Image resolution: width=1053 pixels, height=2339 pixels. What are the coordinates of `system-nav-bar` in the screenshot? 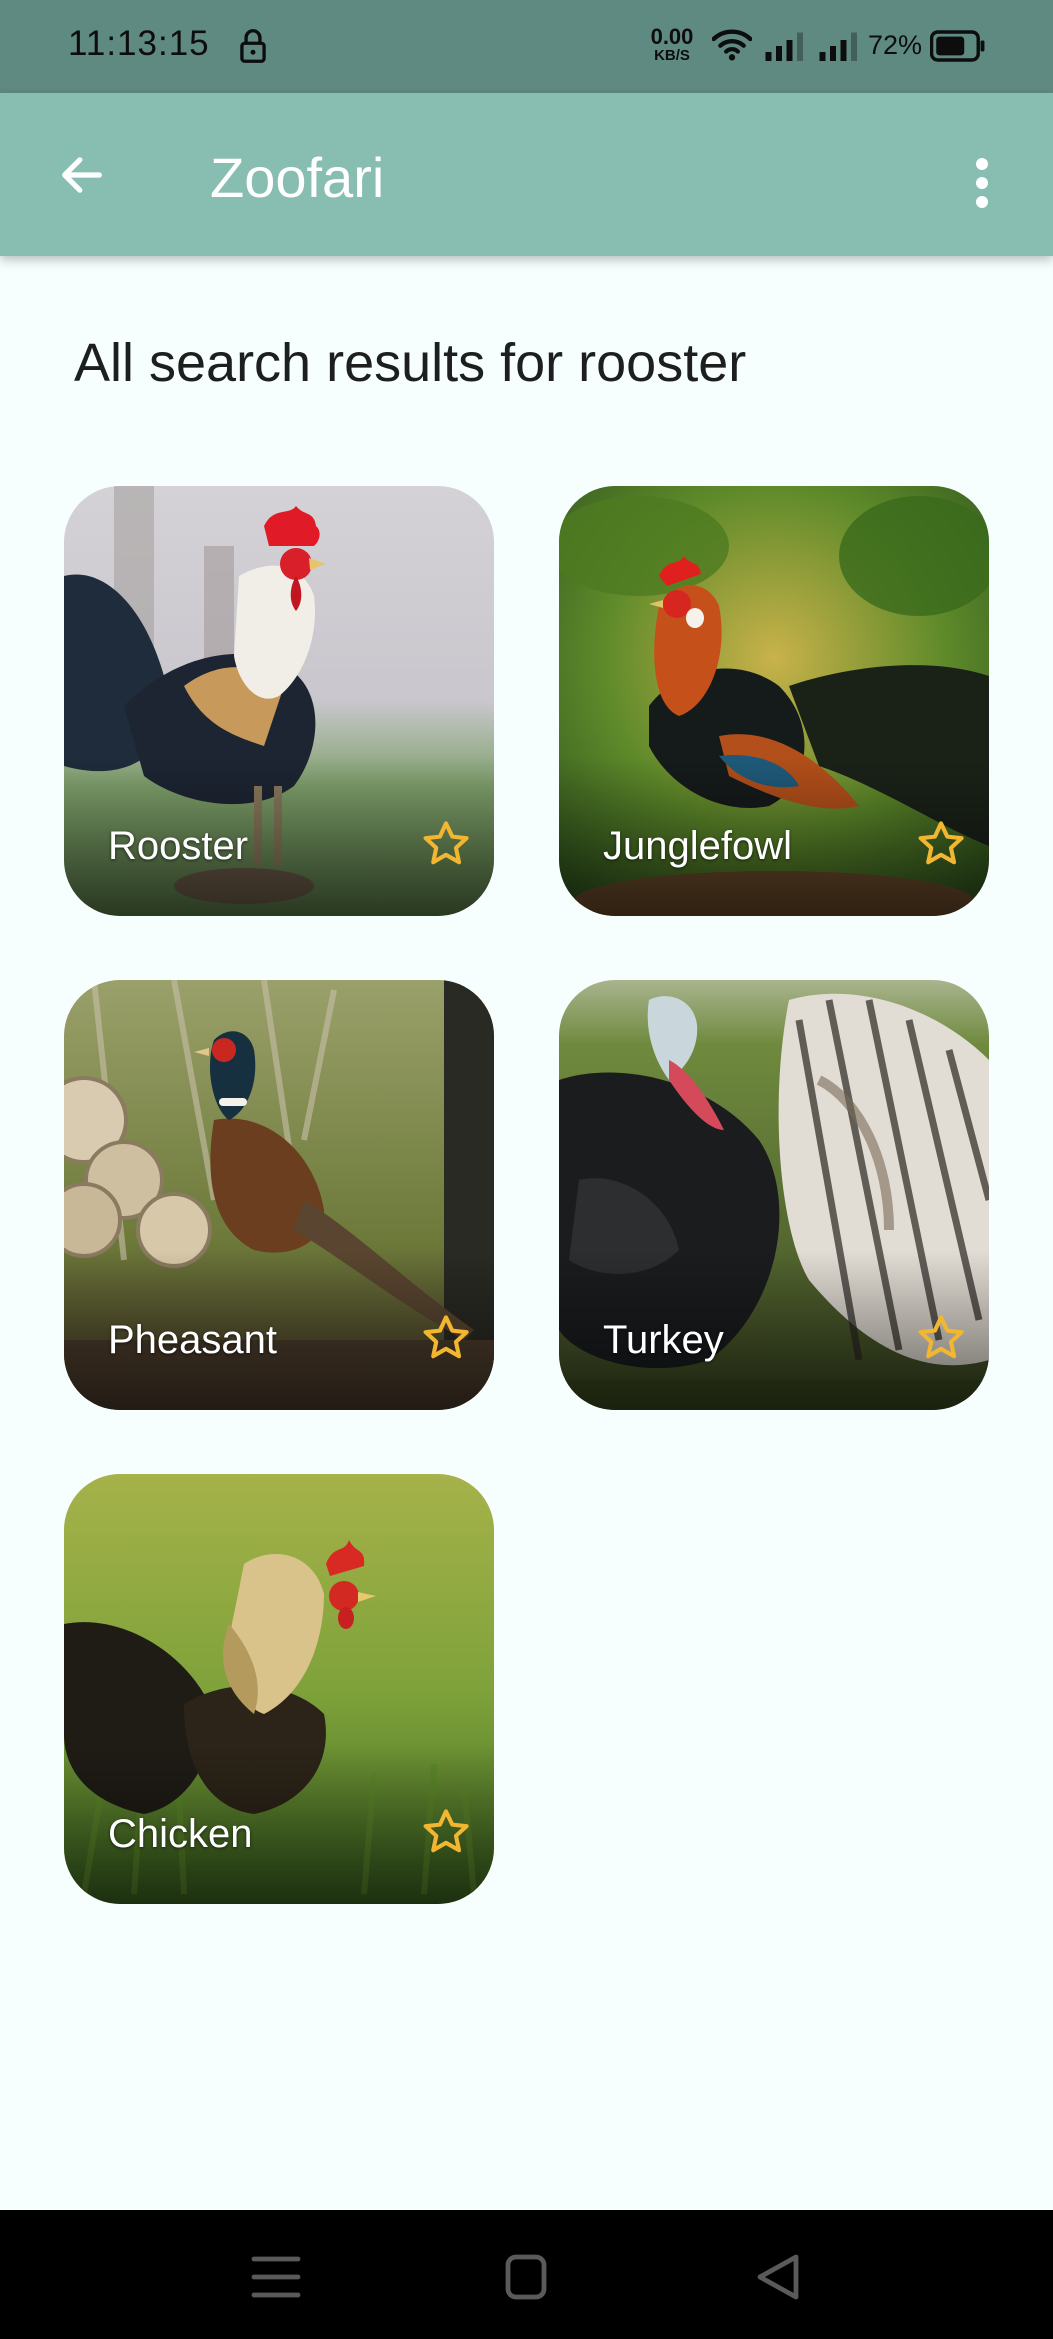 It's located at (526, 2274).